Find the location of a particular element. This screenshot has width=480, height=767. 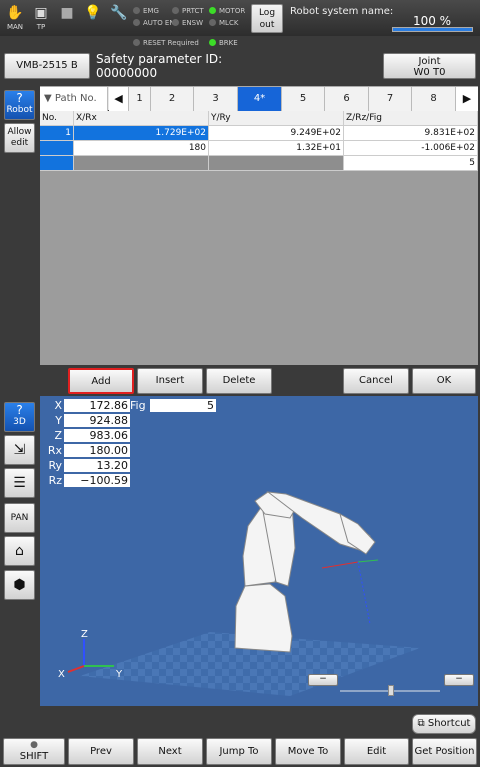

tab-next-arrow-icon: ▶ is located at coordinates (467, 99).